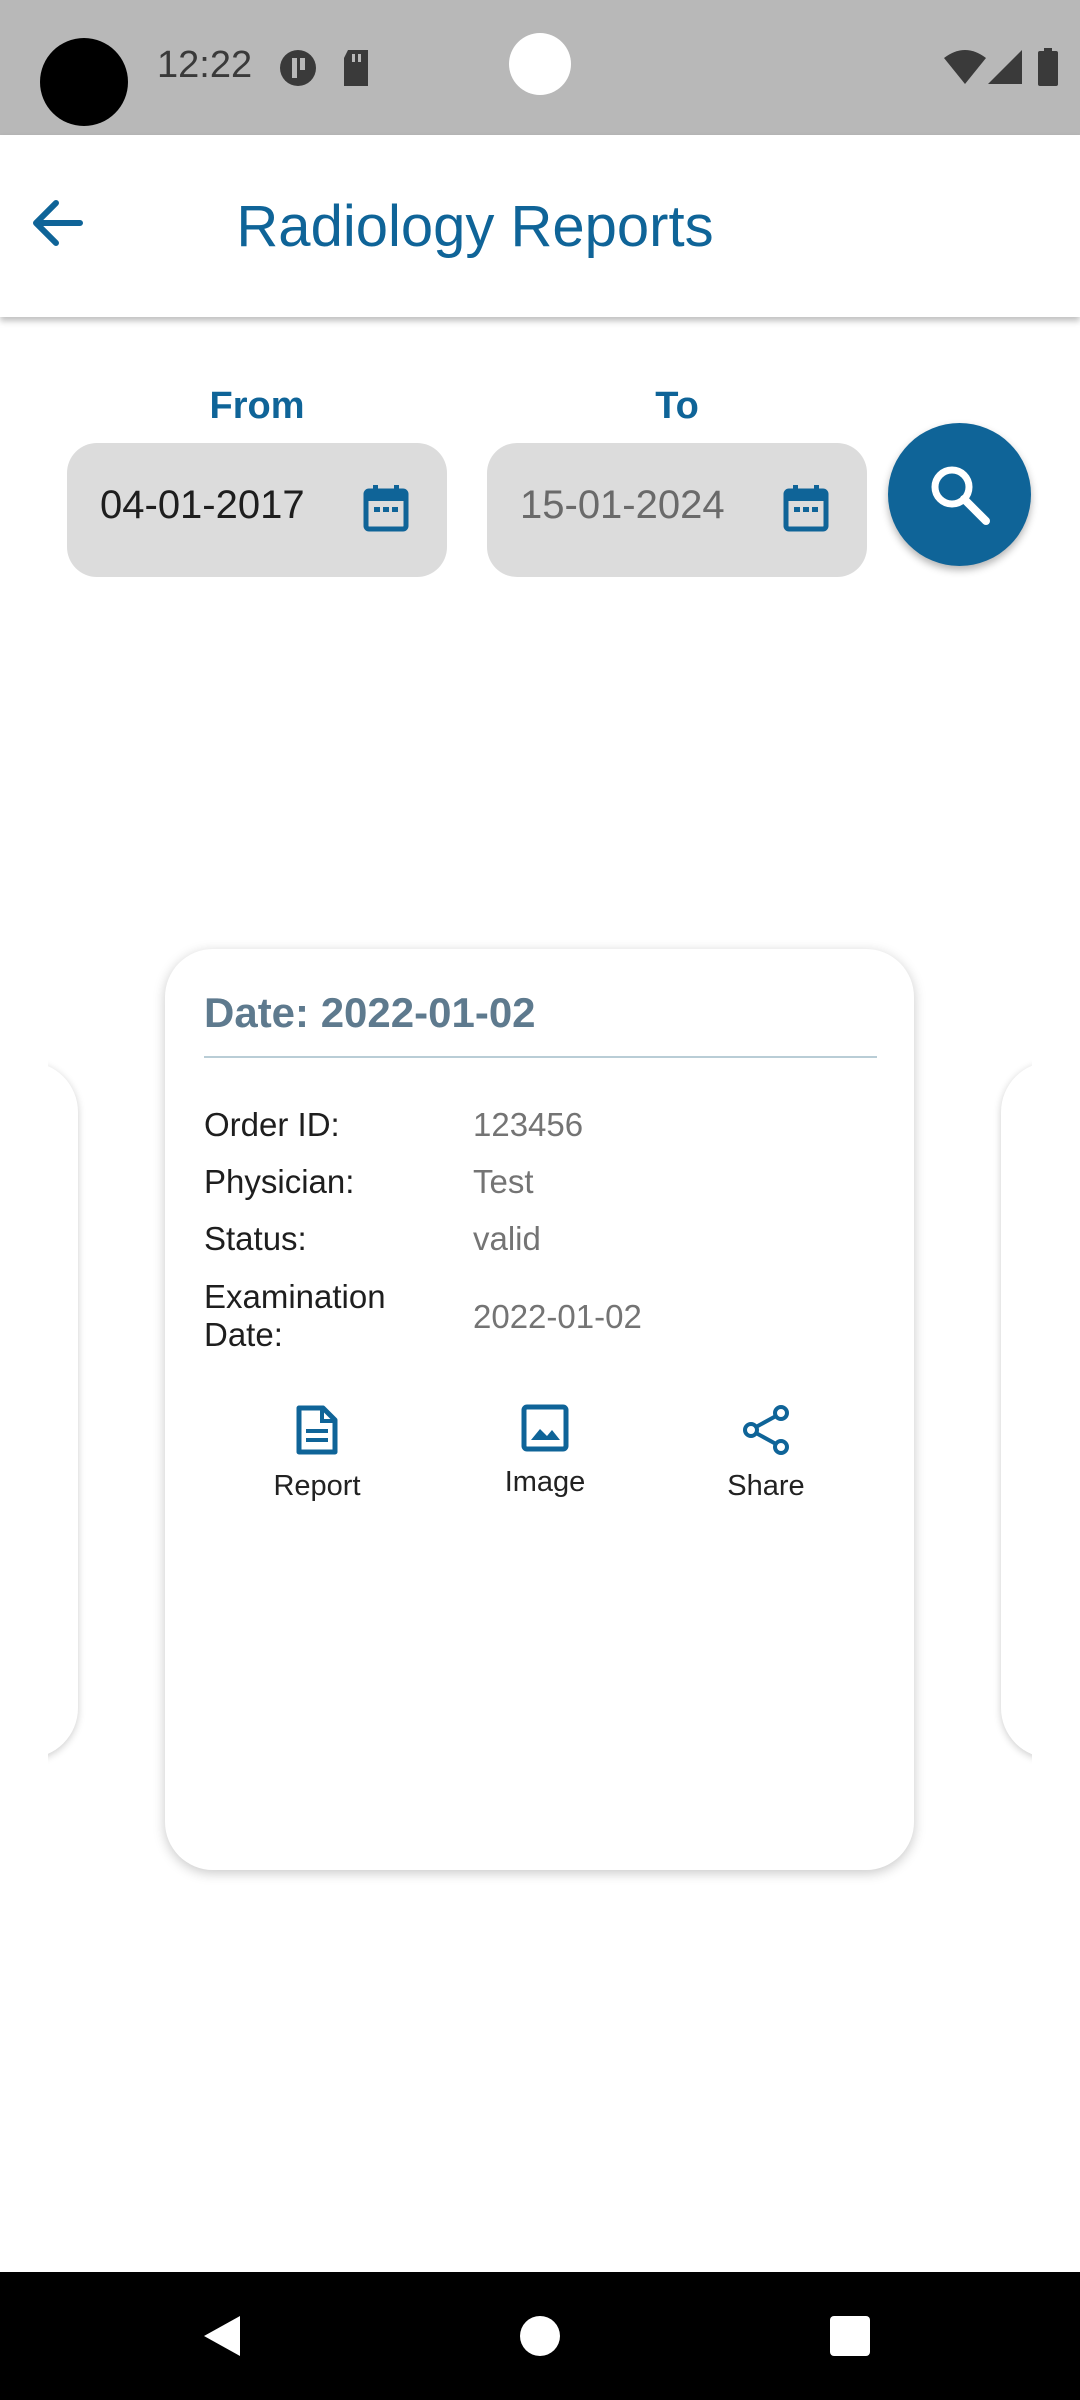 The width and height of the screenshot is (1080, 2400). What do you see at coordinates (540, 64) in the screenshot?
I see `front-camera-dot` at bounding box center [540, 64].